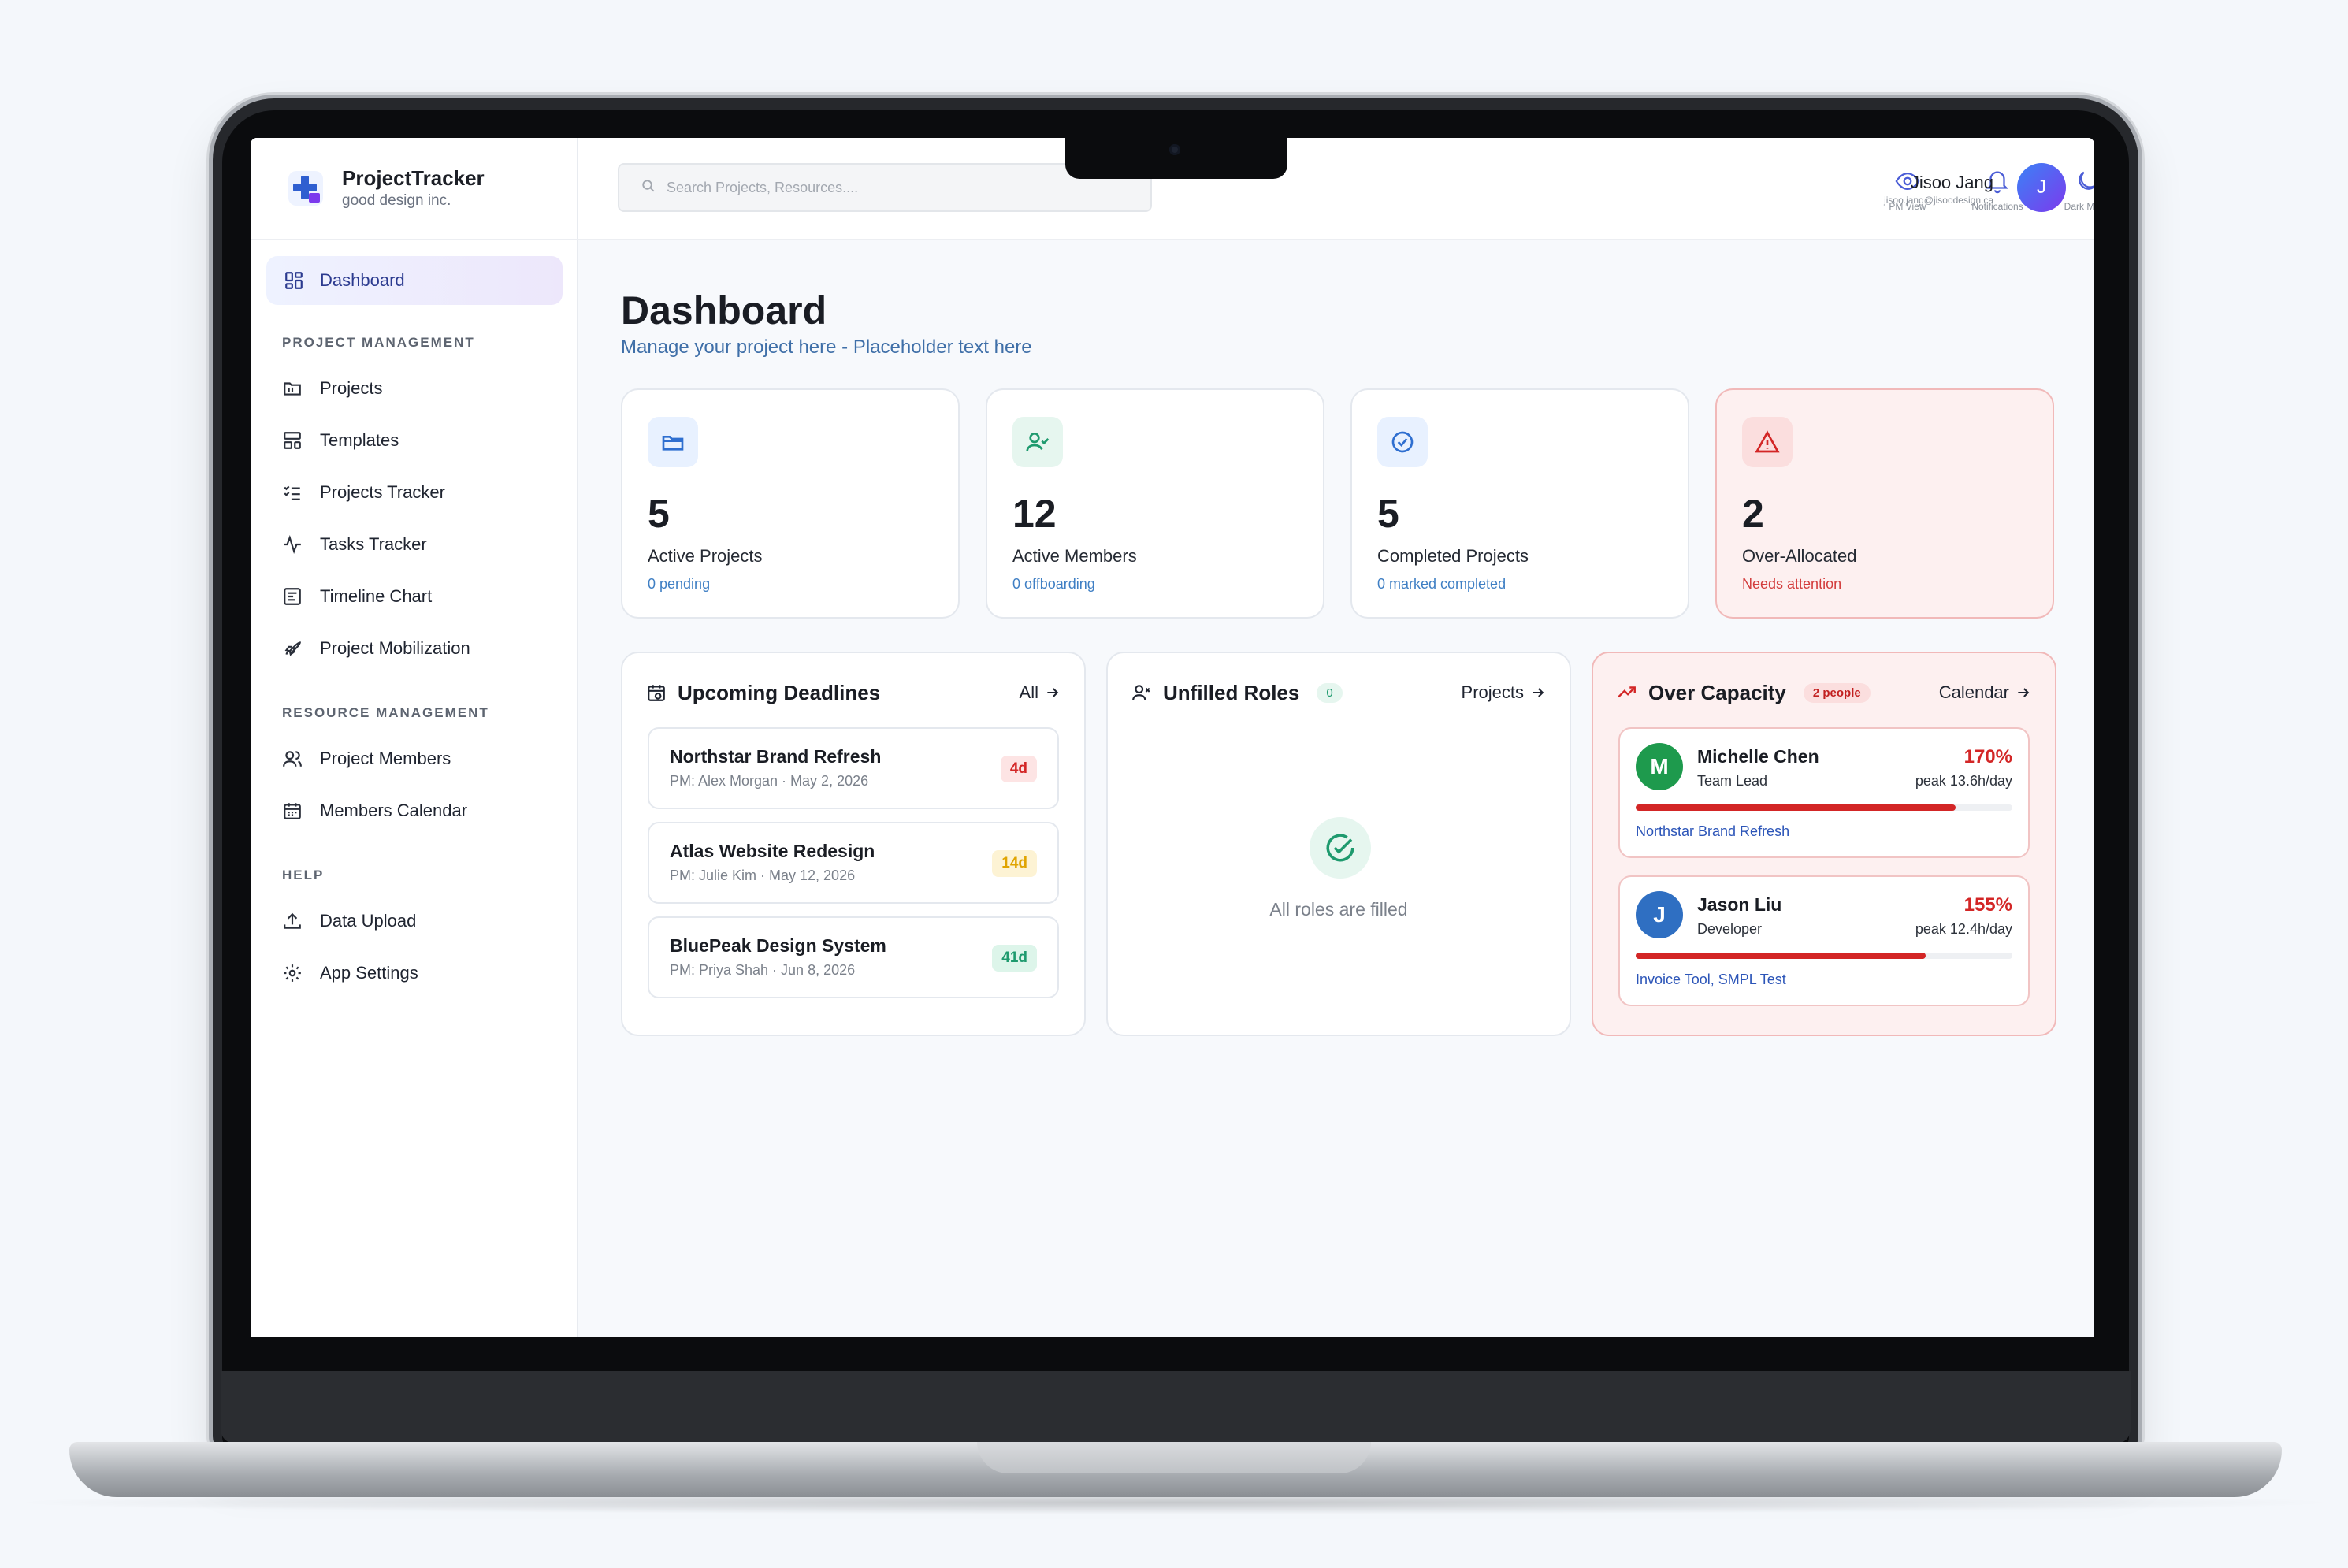 The width and height of the screenshot is (2348, 1568). I want to click on person-role: Developer, so click(1730, 929).